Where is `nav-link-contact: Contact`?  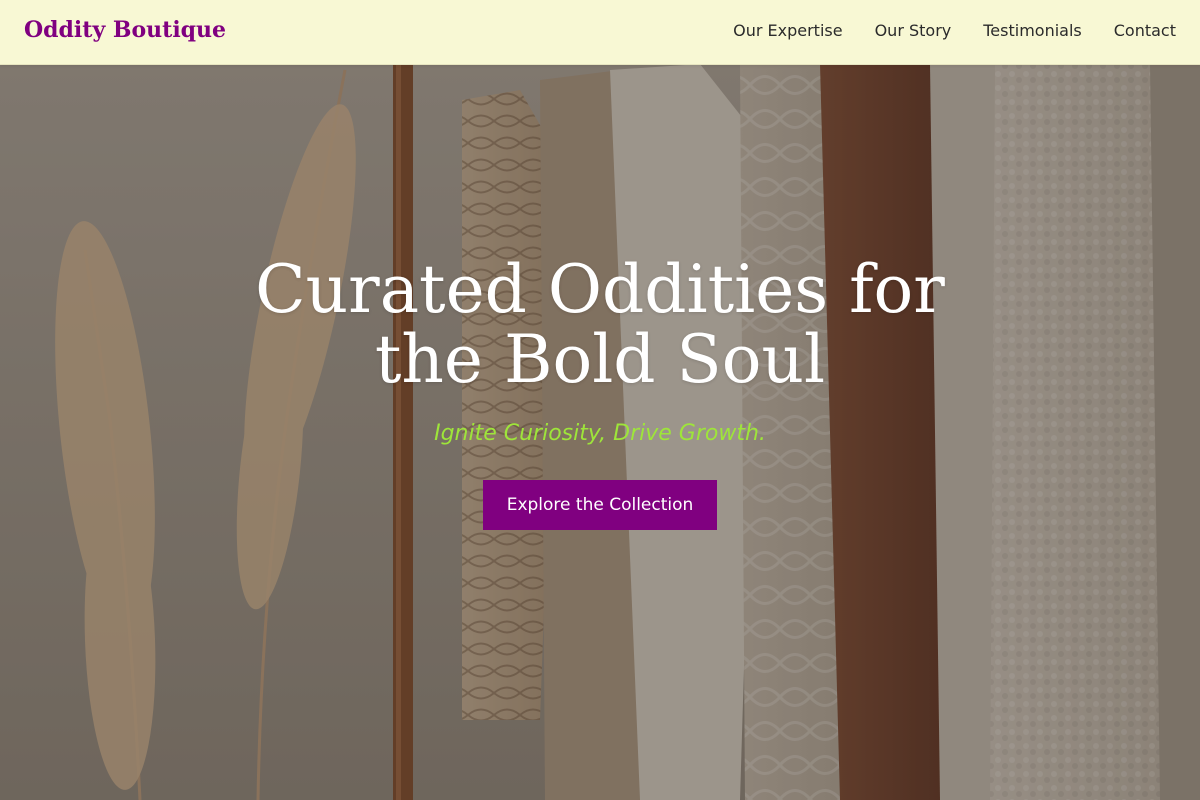 nav-link-contact: Contact is located at coordinates (1145, 30).